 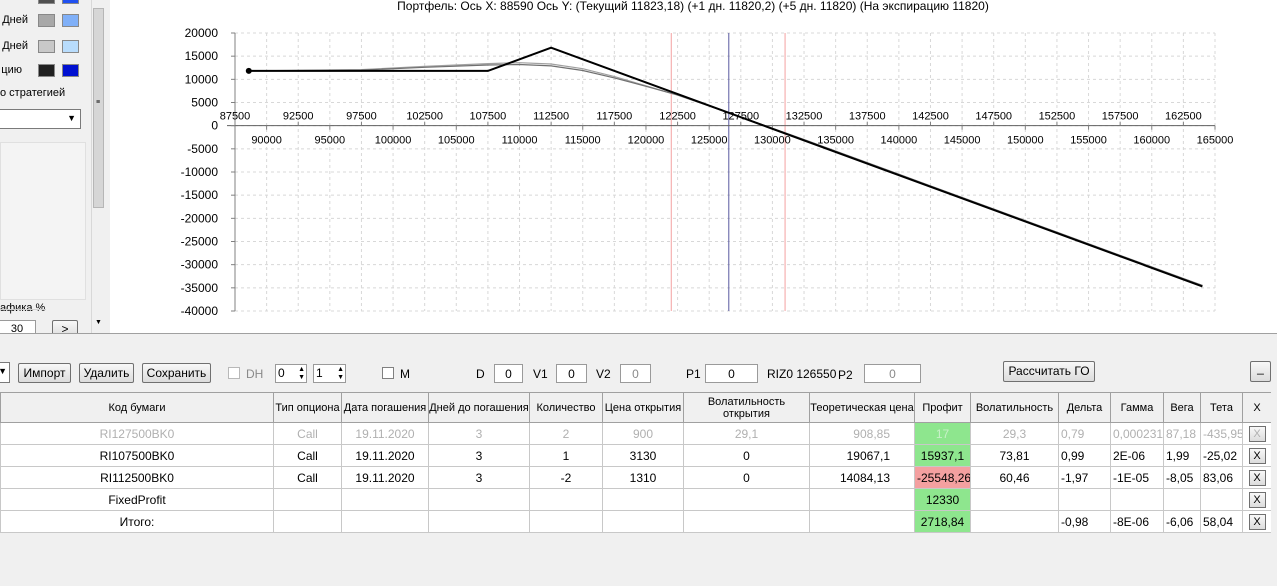 What do you see at coordinates (862, 477) in the screenshot?
I see `cell-theo-price: 14084,13` at bounding box center [862, 477].